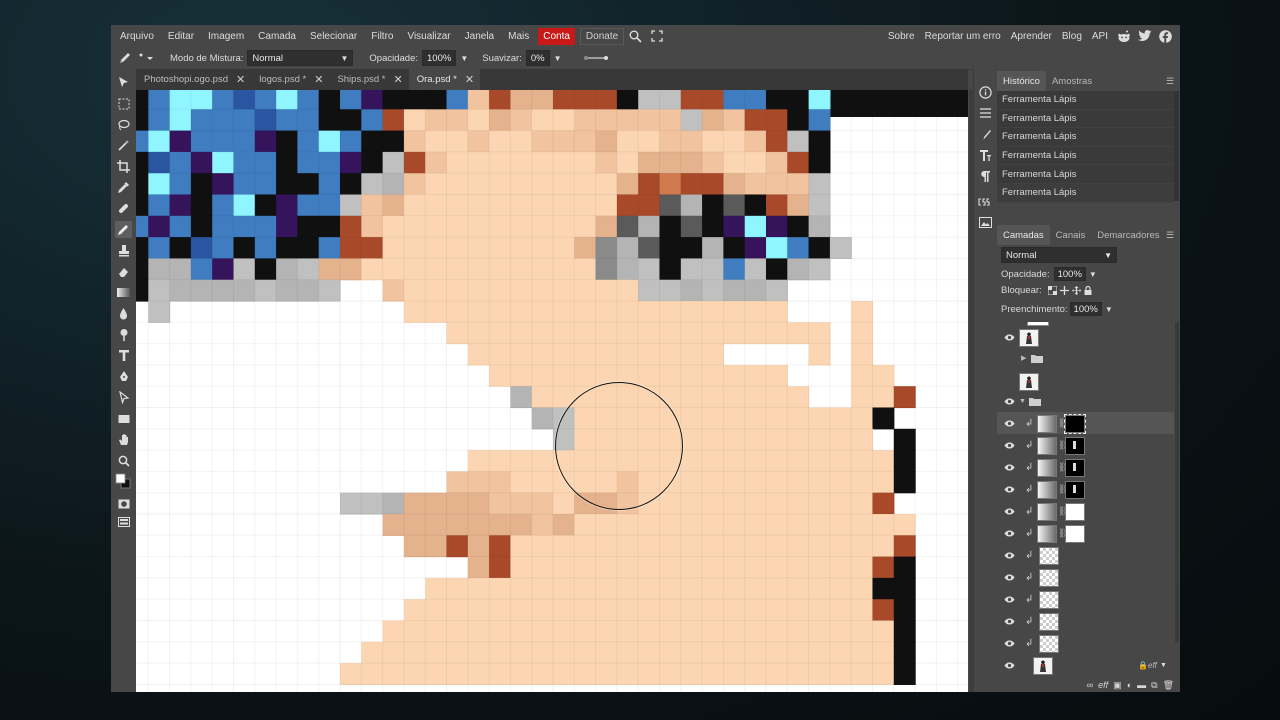 The image size is (1280, 720). Describe the element at coordinates (123, 124) in the screenshot. I see `lasso-tool-icon` at that location.